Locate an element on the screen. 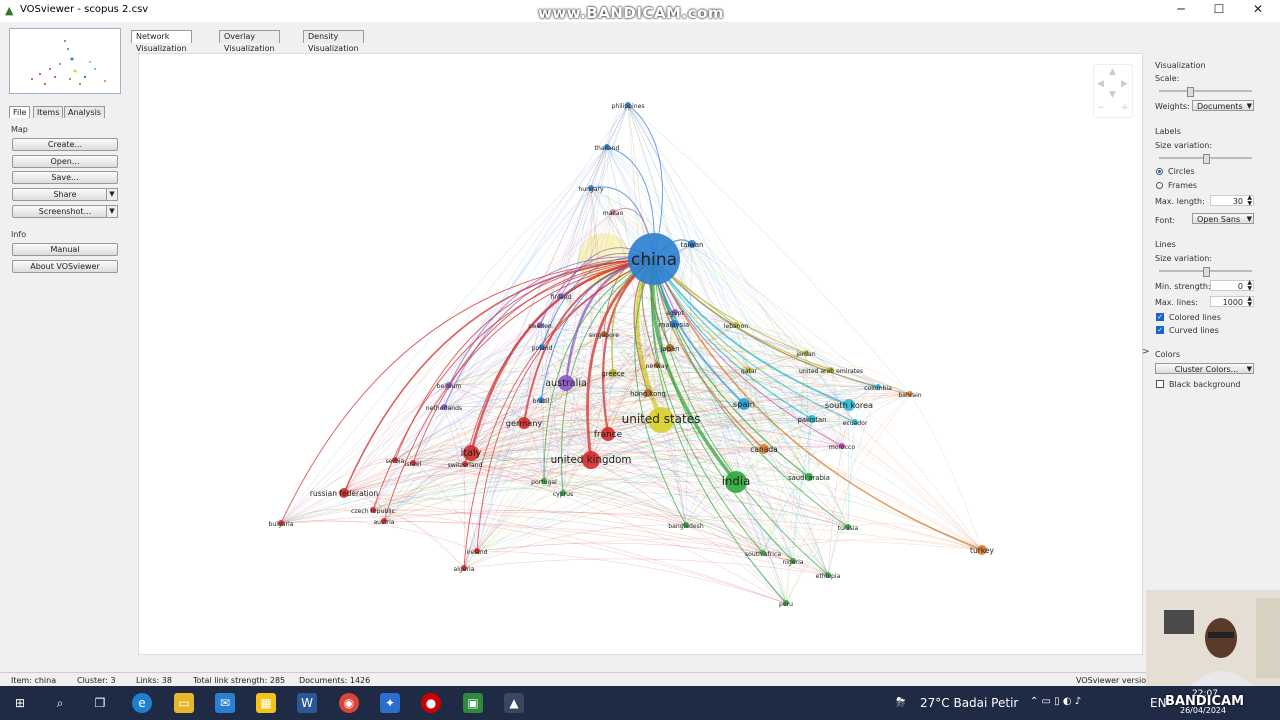  node-label-algeria: algeria is located at coordinates (464, 569).